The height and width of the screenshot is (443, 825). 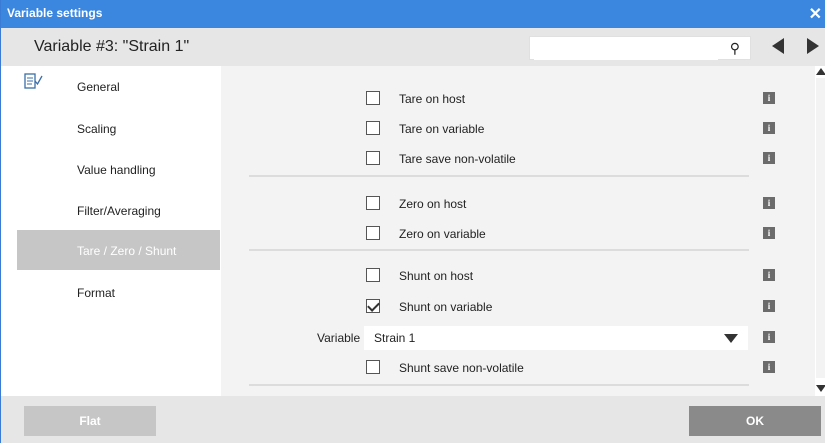 I want to click on shunt-on-variable-checkbox, so click(x=373, y=306).